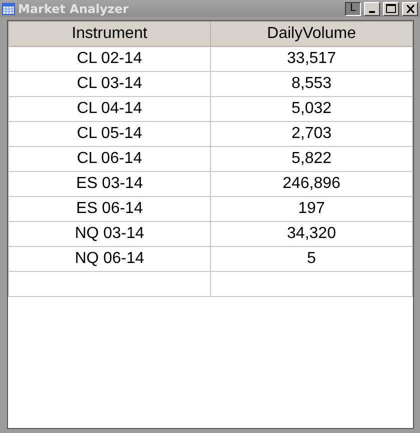 The height and width of the screenshot is (433, 420). What do you see at coordinates (311, 234) in the screenshot?
I see `table-cell: 34,320` at bounding box center [311, 234].